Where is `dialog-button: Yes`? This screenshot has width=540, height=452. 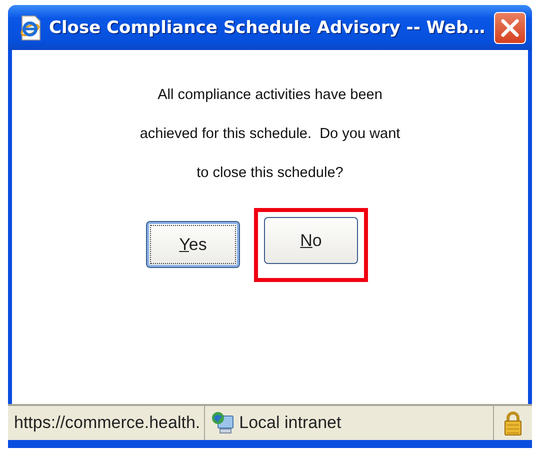
dialog-button: Yes is located at coordinates (193, 244).